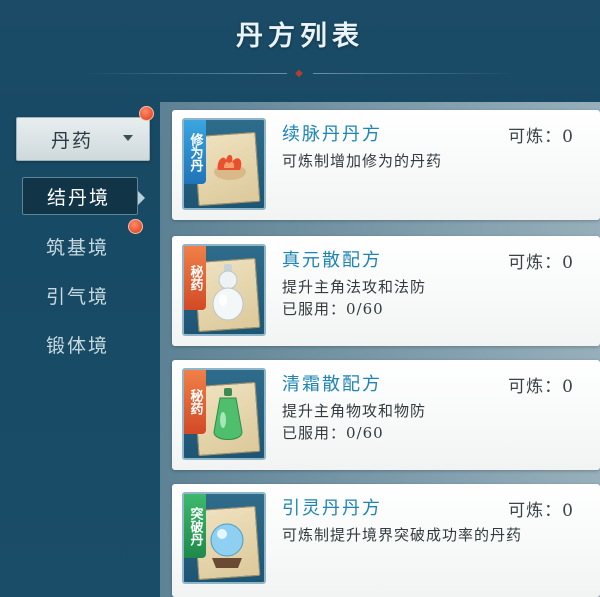 This screenshot has width=600, height=597. I want to click on recipe-description: 提升主角法攻和法防, so click(354, 287).